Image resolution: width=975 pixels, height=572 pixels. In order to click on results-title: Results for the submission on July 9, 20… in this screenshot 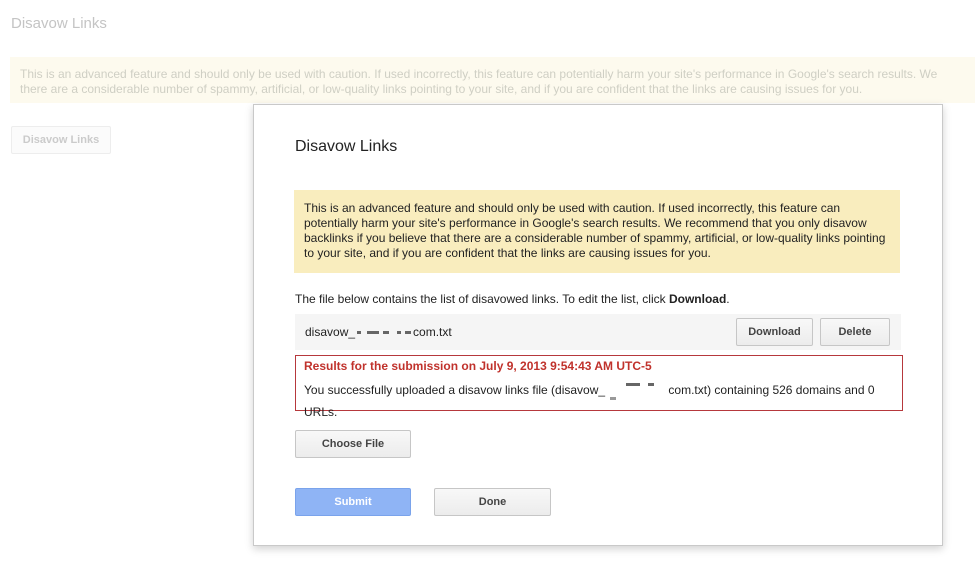, I will do `click(478, 366)`.